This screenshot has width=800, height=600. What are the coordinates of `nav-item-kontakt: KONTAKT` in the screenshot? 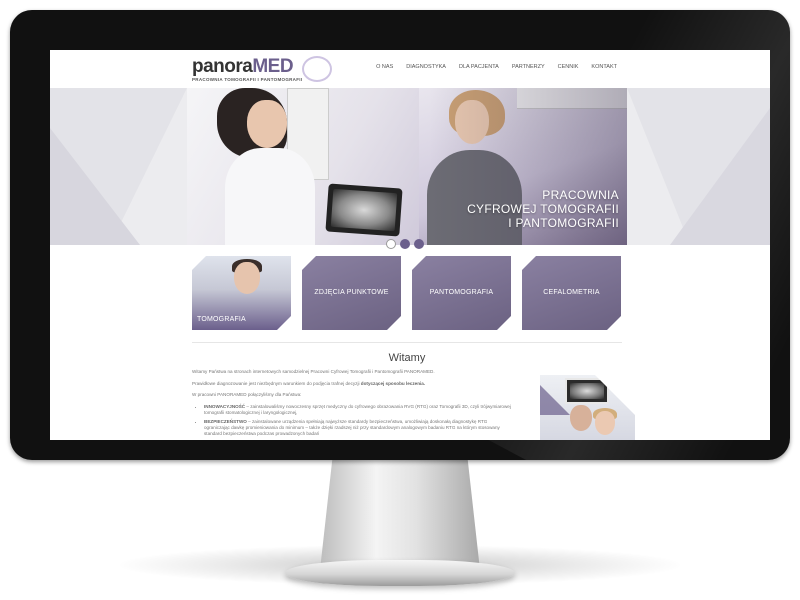 It's located at (604, 67).